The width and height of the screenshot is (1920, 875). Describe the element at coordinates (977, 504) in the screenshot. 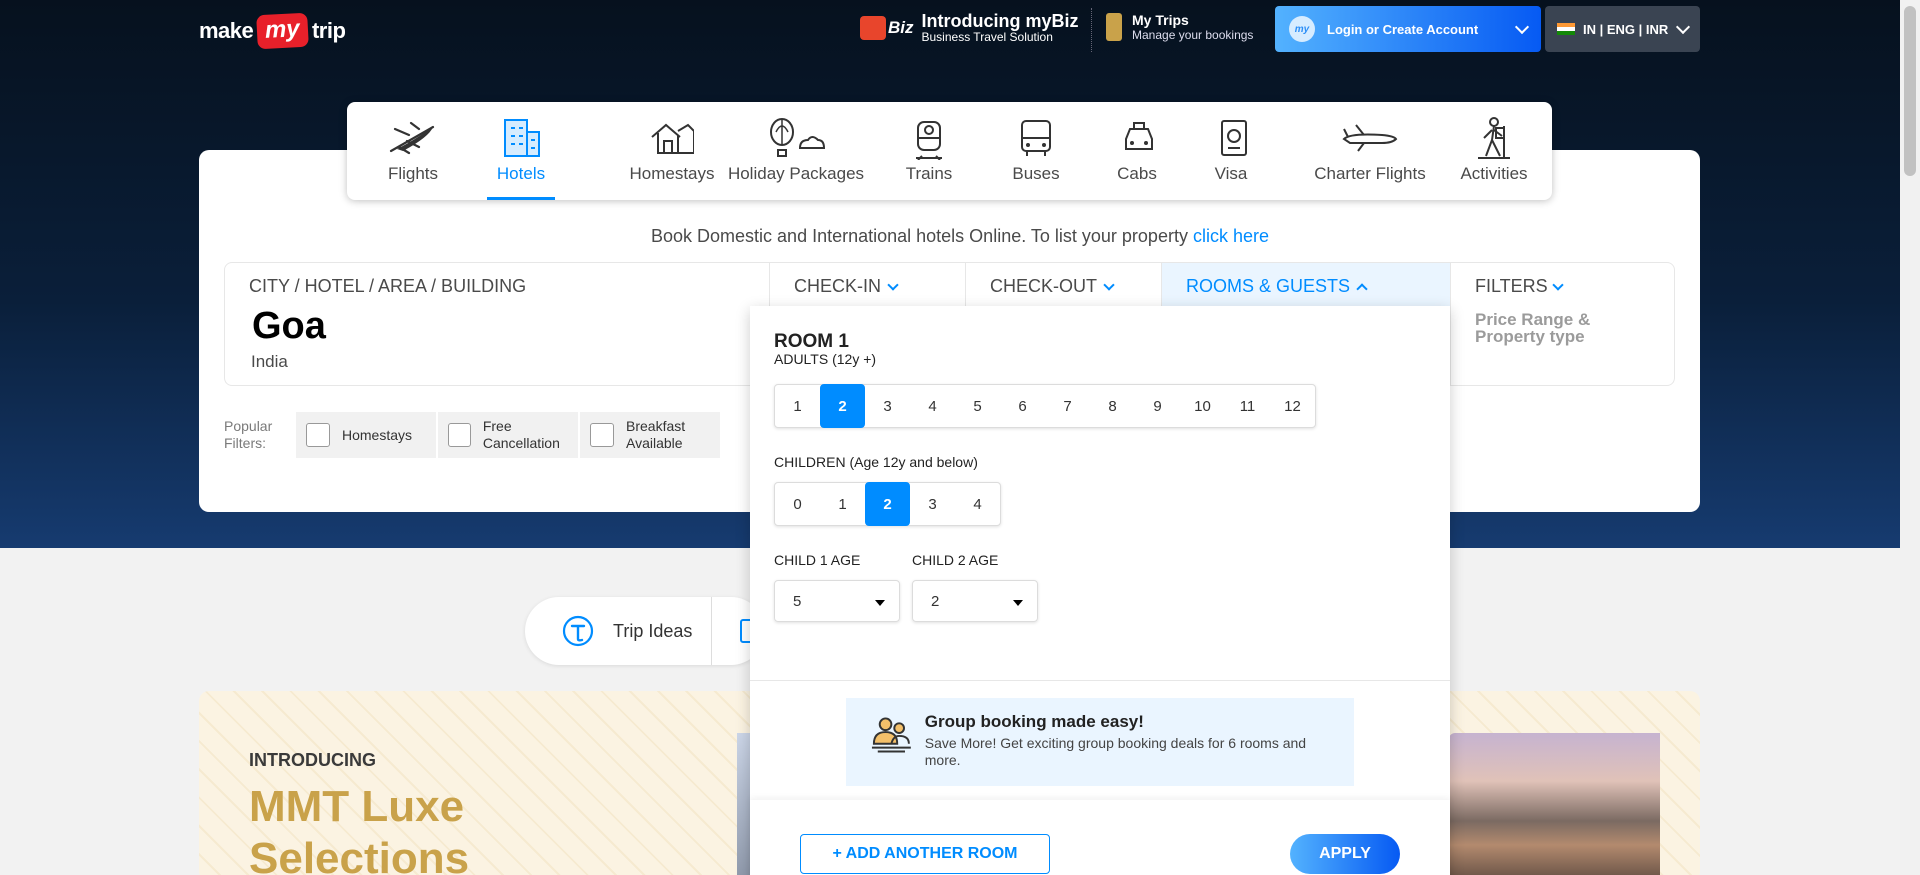

I see `children-option: 4` at that location.